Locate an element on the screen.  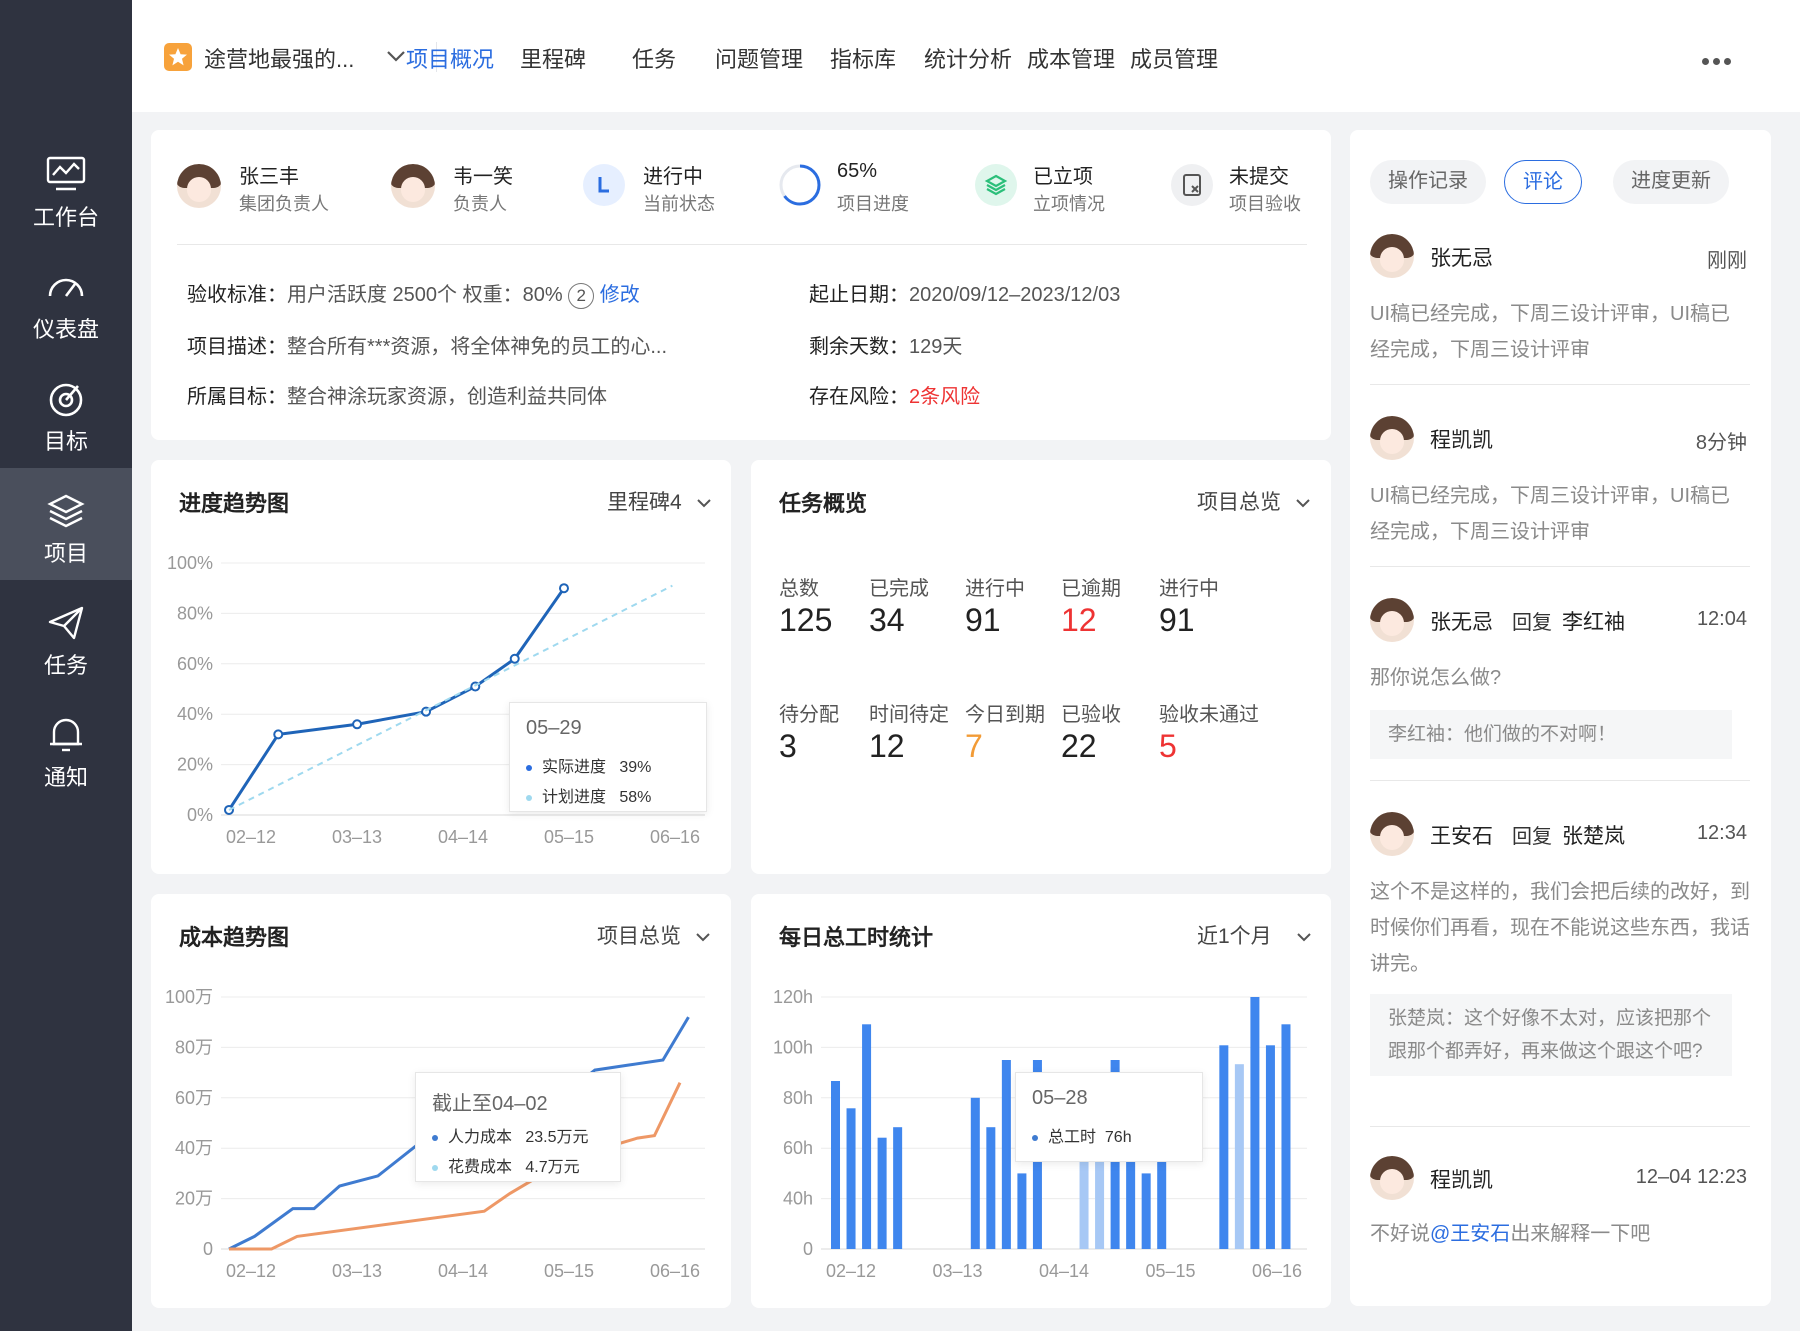
bell-icon is located at coordinates (66, 735).